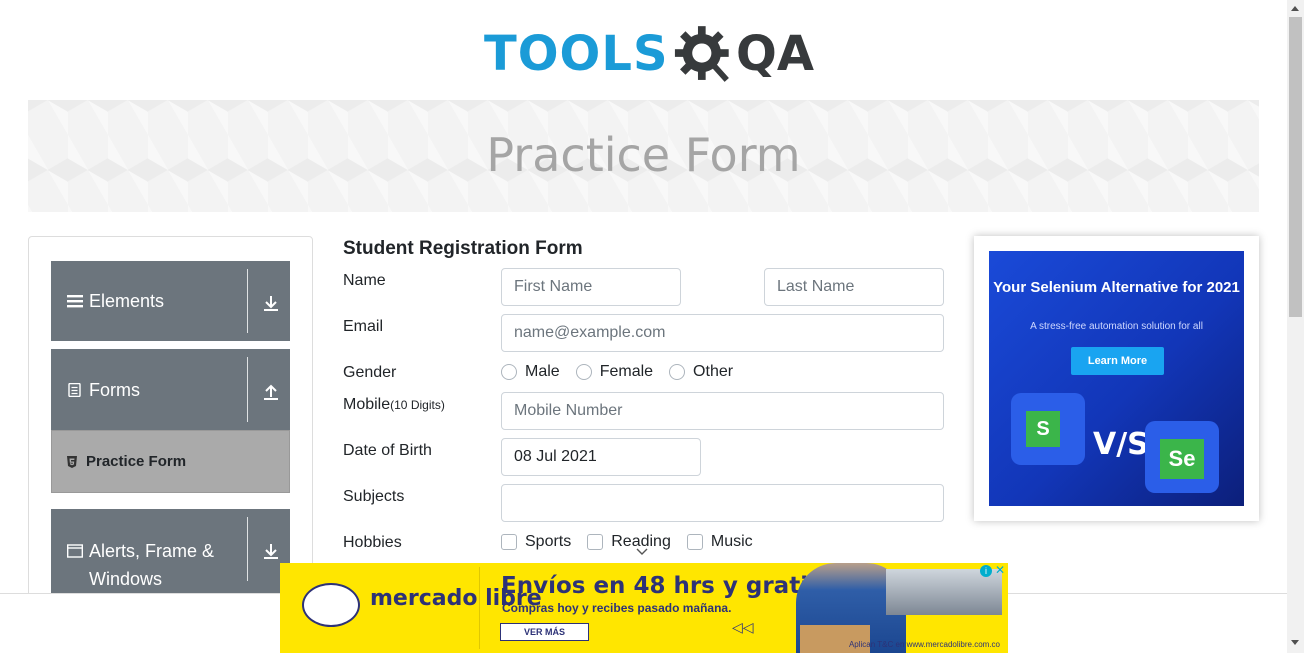 The image size is (1304, 653). What do you see at coordinates (1117, 361) in the screenshot?
I see `learn-more-button: Learn More` at bounding box center [1117, 361].